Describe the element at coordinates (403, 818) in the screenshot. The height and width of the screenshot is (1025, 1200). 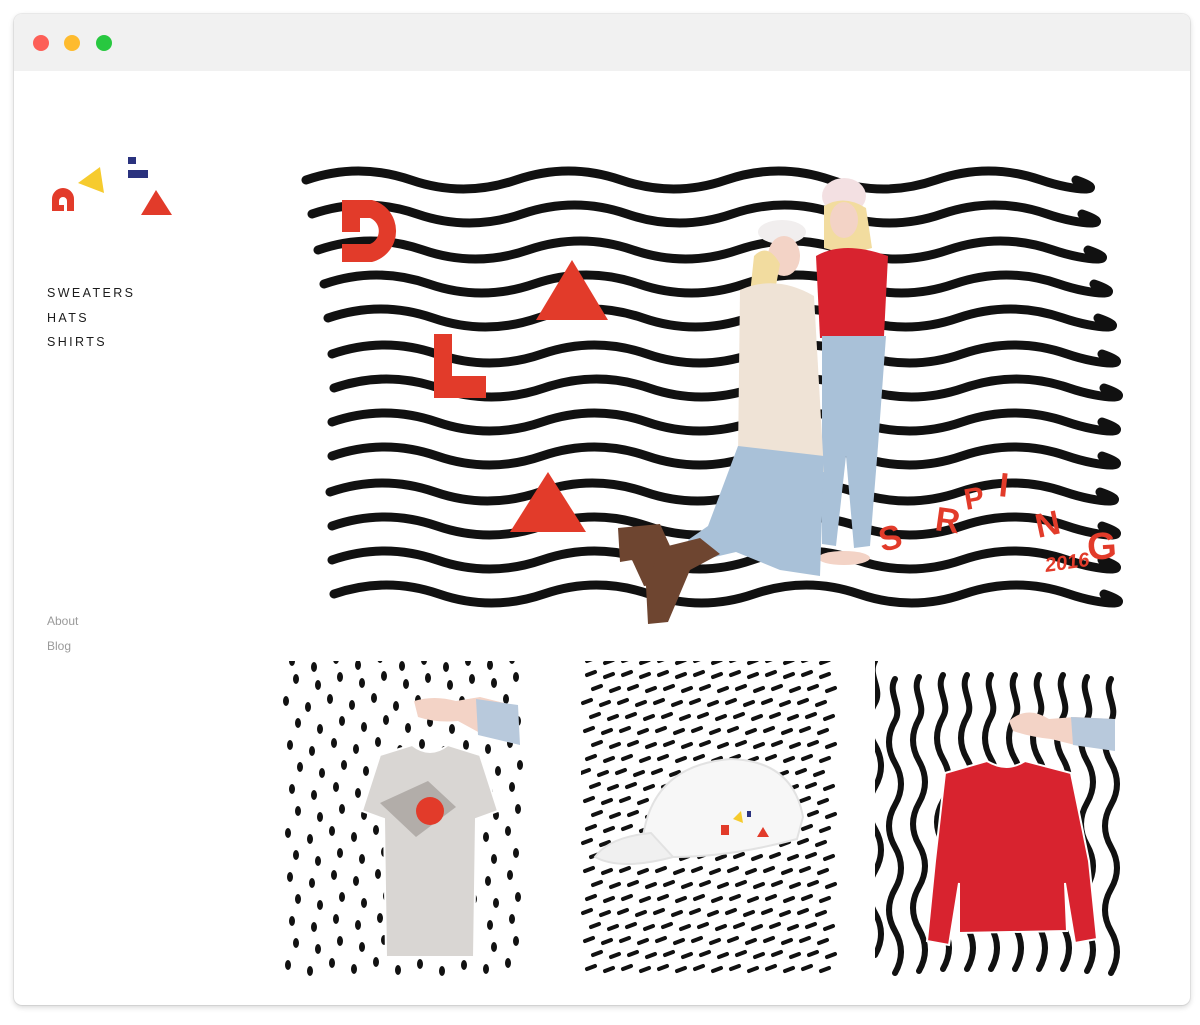
I see `tshirt-image` at that location.